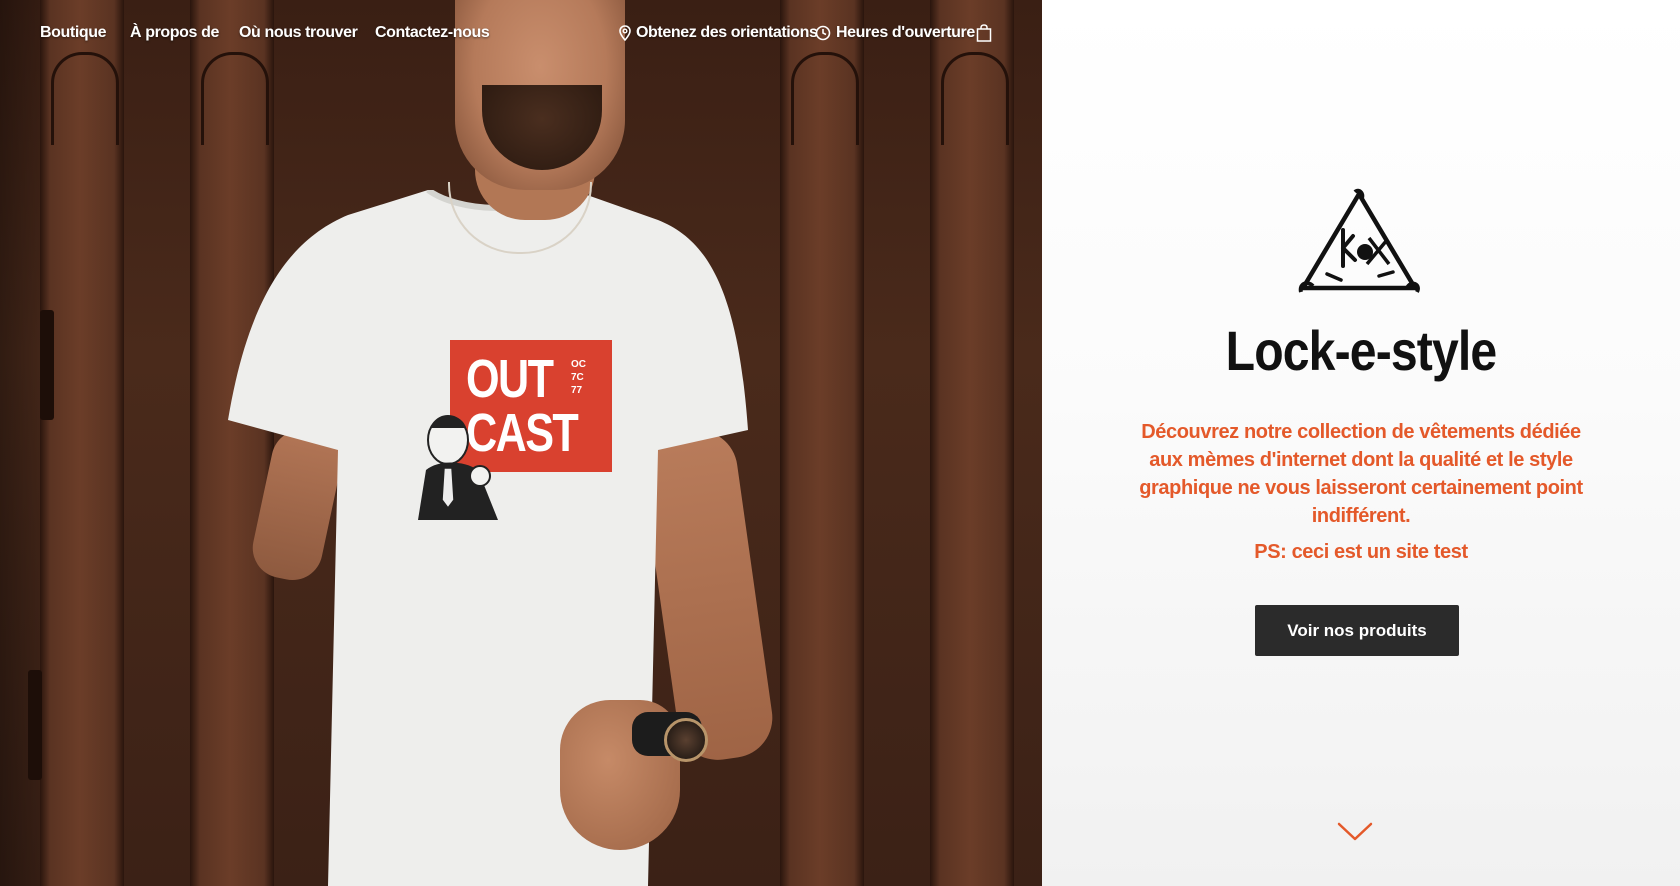  I want to click on view-products-button: Voir nos produits, so click(1357, 630).